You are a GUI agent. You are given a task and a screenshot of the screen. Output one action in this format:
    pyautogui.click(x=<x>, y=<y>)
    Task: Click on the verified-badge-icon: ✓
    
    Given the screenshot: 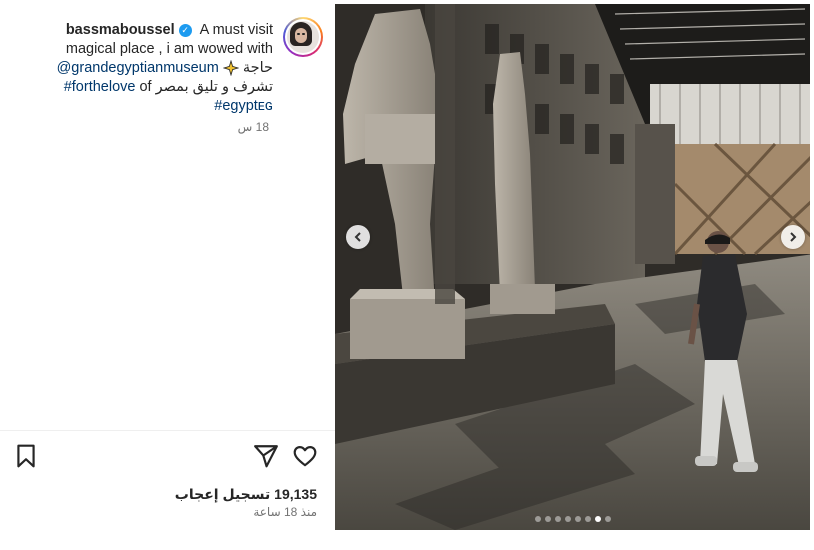 What is the action you would take?
    pyautogui.click(x=185, y=30)
    